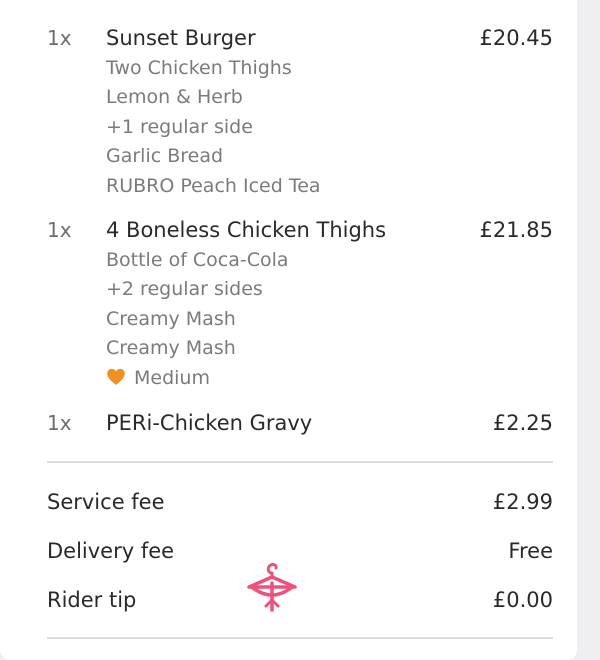 This screenshot has height=660, width=600. Describe the element at coordinates (111, 551) in the screenshot. I see `delivery-fee-label: Delivery fee` at that location.